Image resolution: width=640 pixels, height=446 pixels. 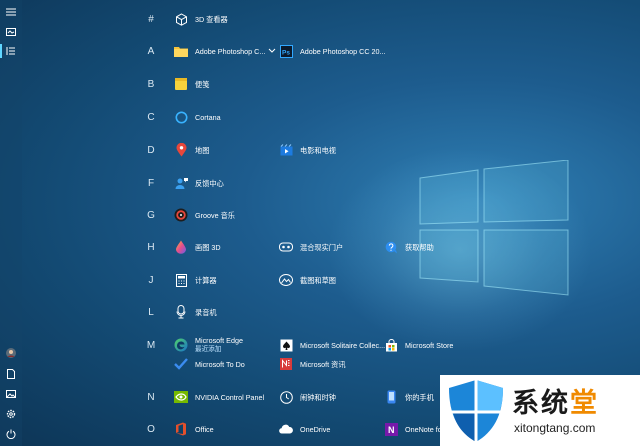 I want to click on cloud-icon, so click(x=286, y=429).